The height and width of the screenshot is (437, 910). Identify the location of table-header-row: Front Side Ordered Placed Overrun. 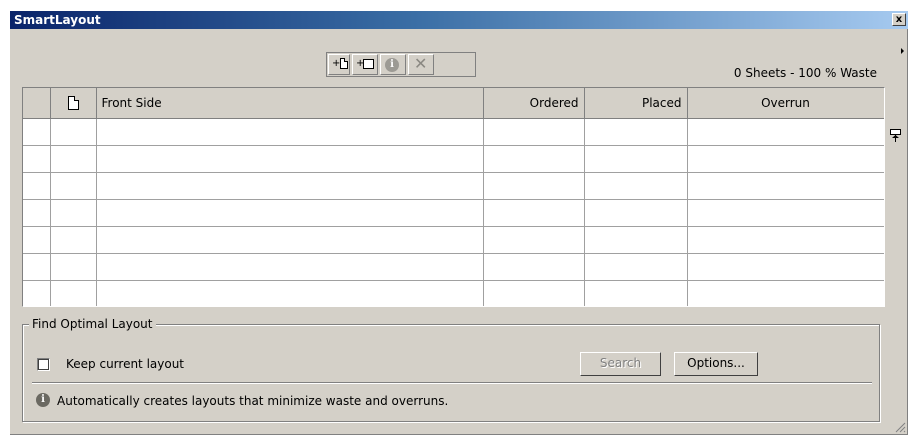
(453, 103).